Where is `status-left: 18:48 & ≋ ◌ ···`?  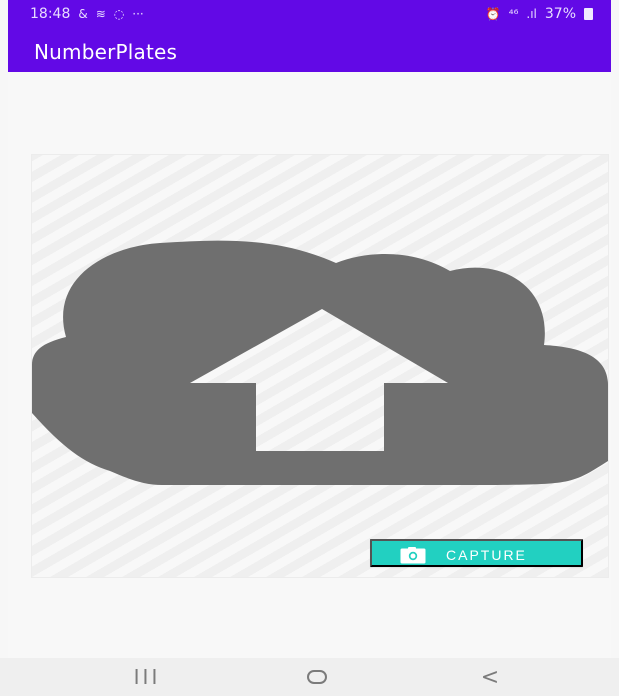 status-left: 18:48 & ≋ ◌ ··· is located at coordinates (87, 14).